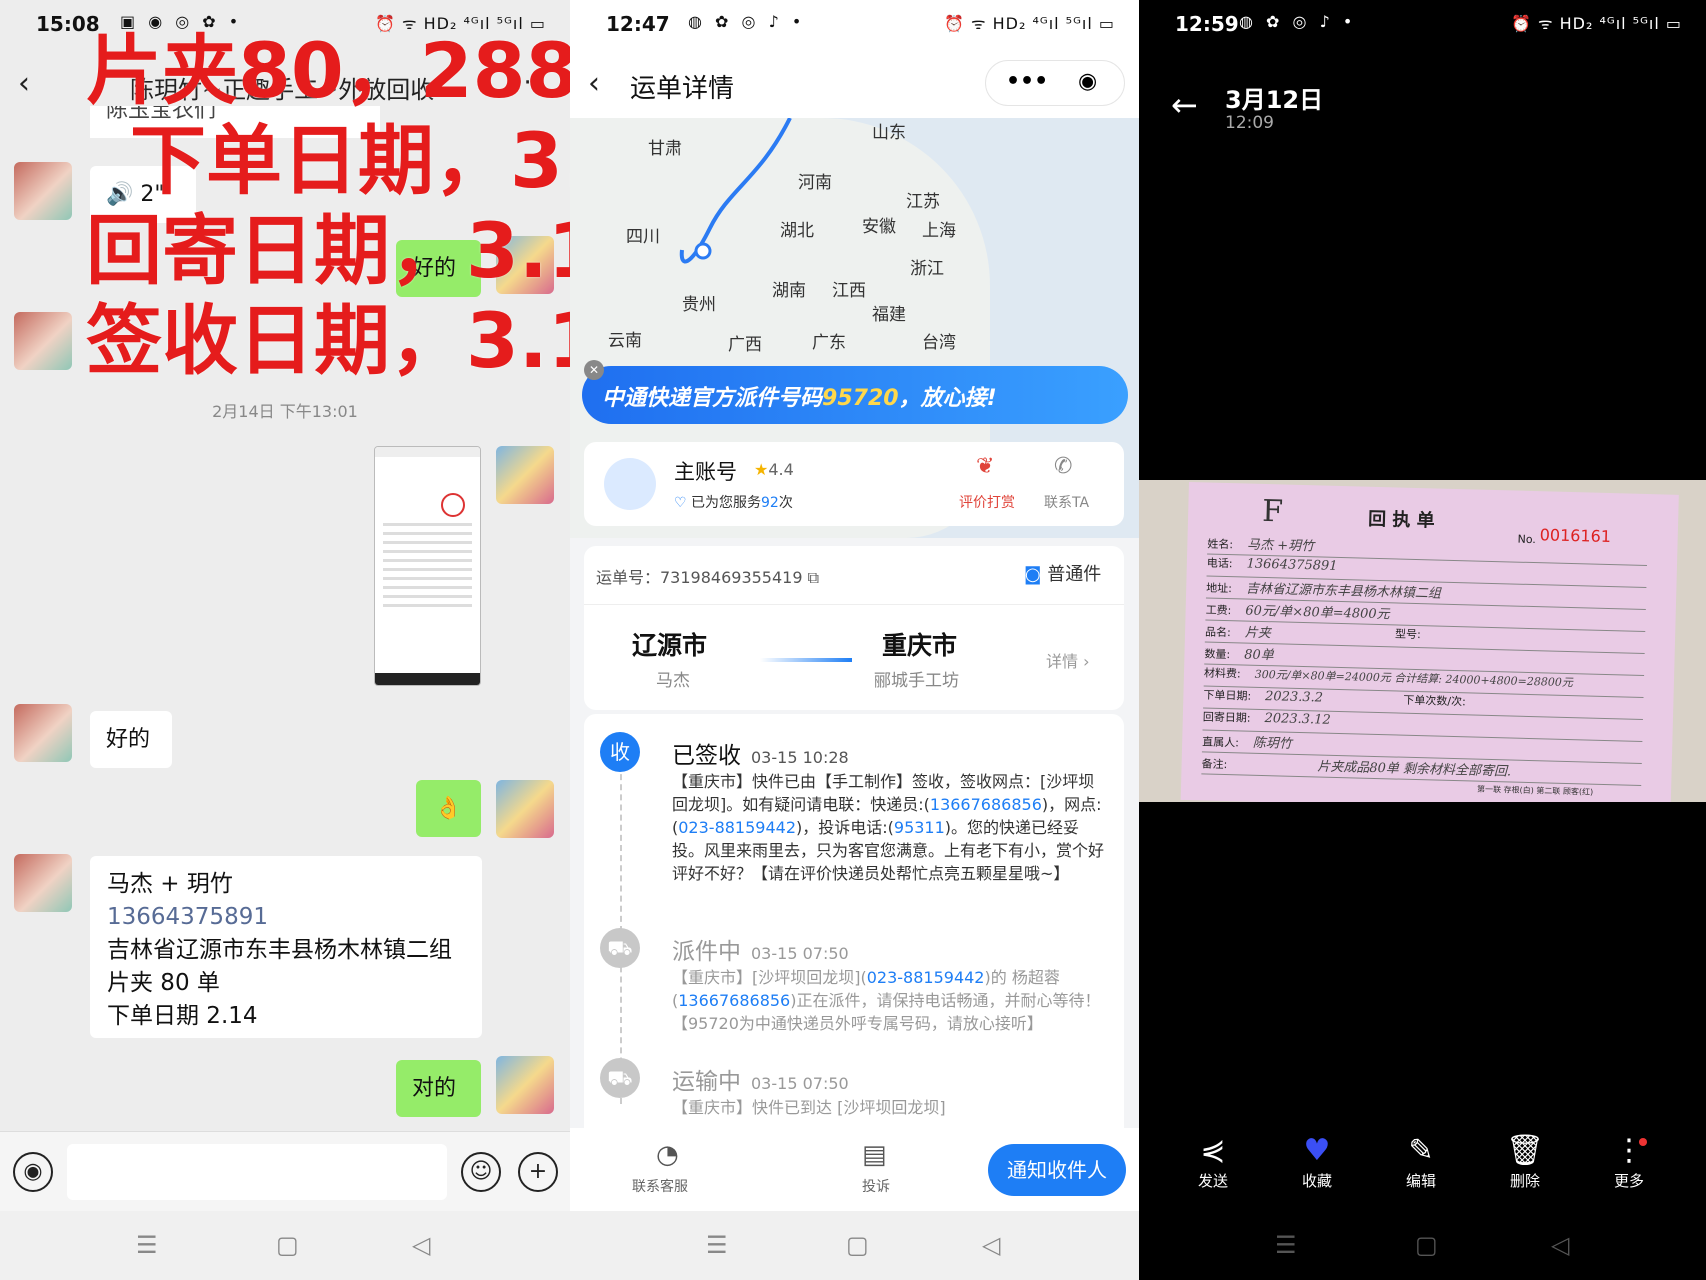 The height and width of the screenshot is (1280, 1706). What do you see at coordinates (481, 1172) in the screenshot?
I see `emoji-icon: ☺` at bounding box center [481, 1172].